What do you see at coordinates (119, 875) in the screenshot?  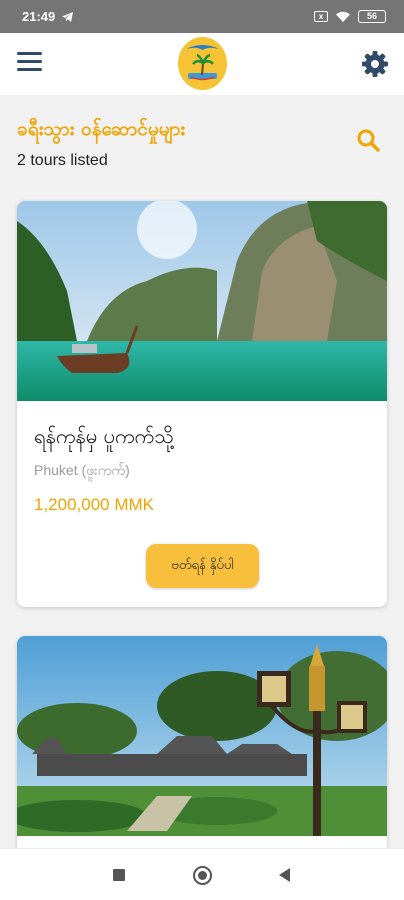 I see `square-icon` at bounding box center [119, 875].